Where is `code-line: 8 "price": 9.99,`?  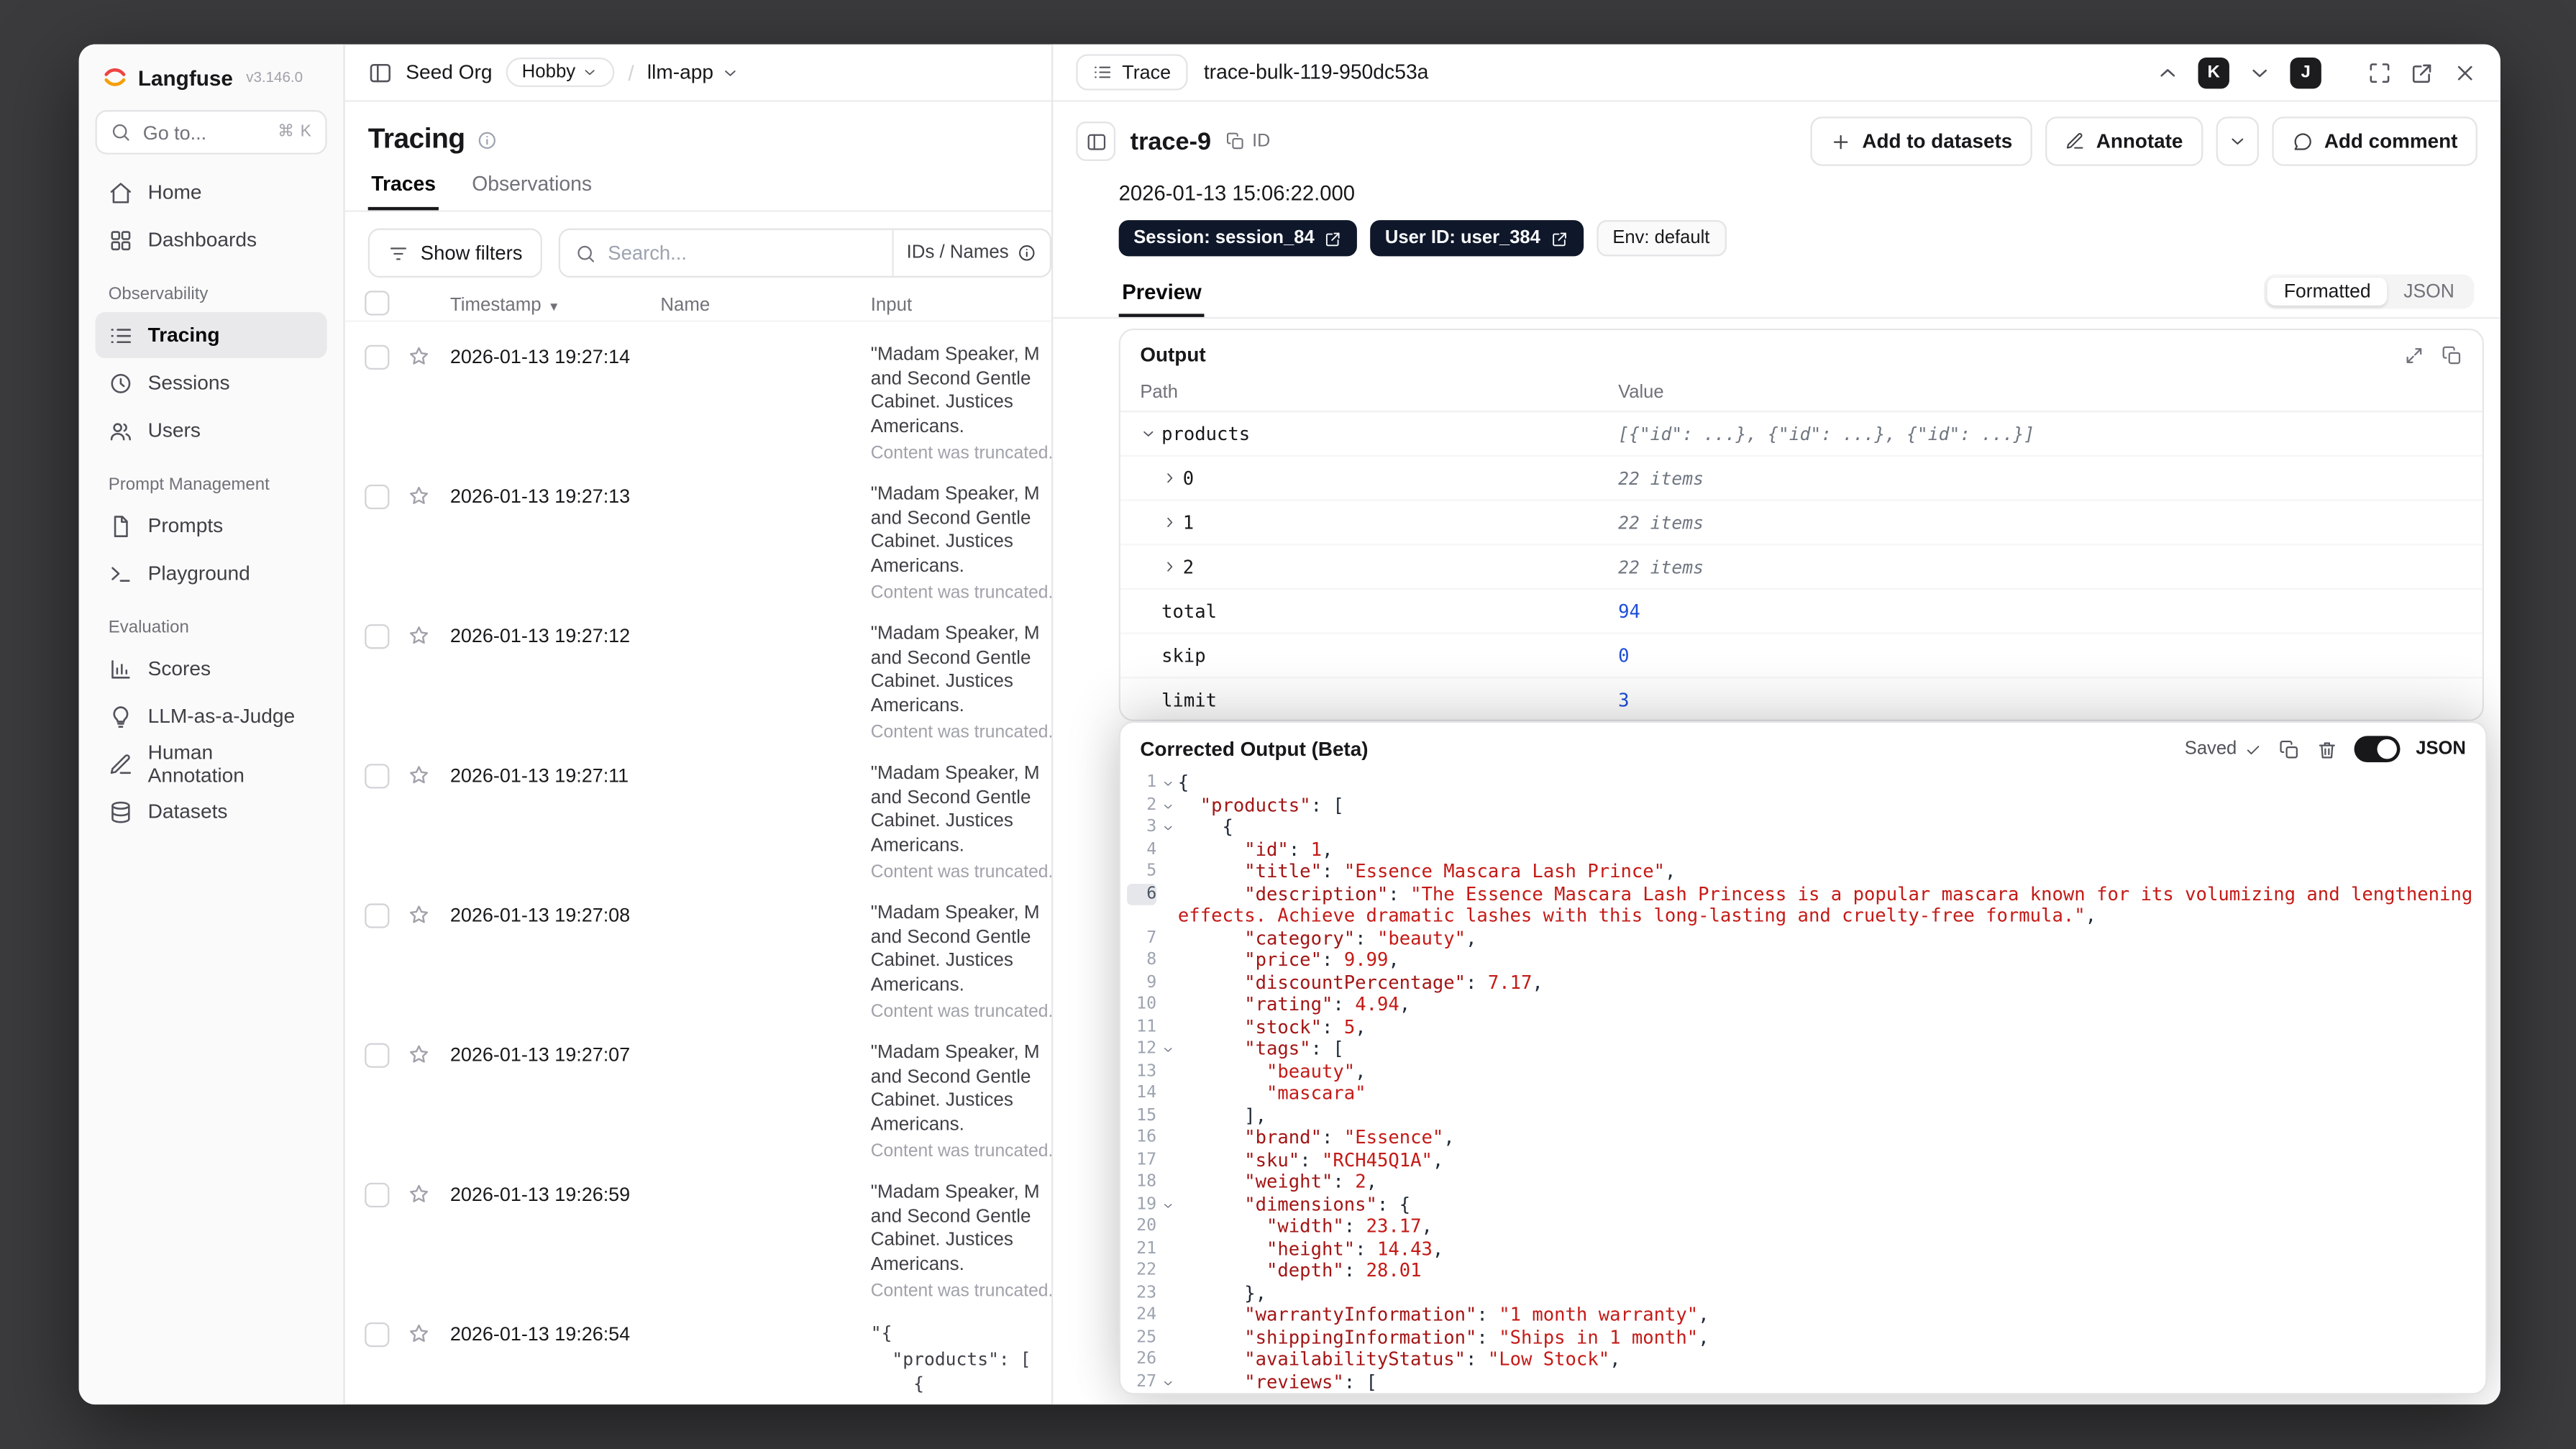
code-line: 8 "price": 9.99, is located at coordinates (1801, 960).